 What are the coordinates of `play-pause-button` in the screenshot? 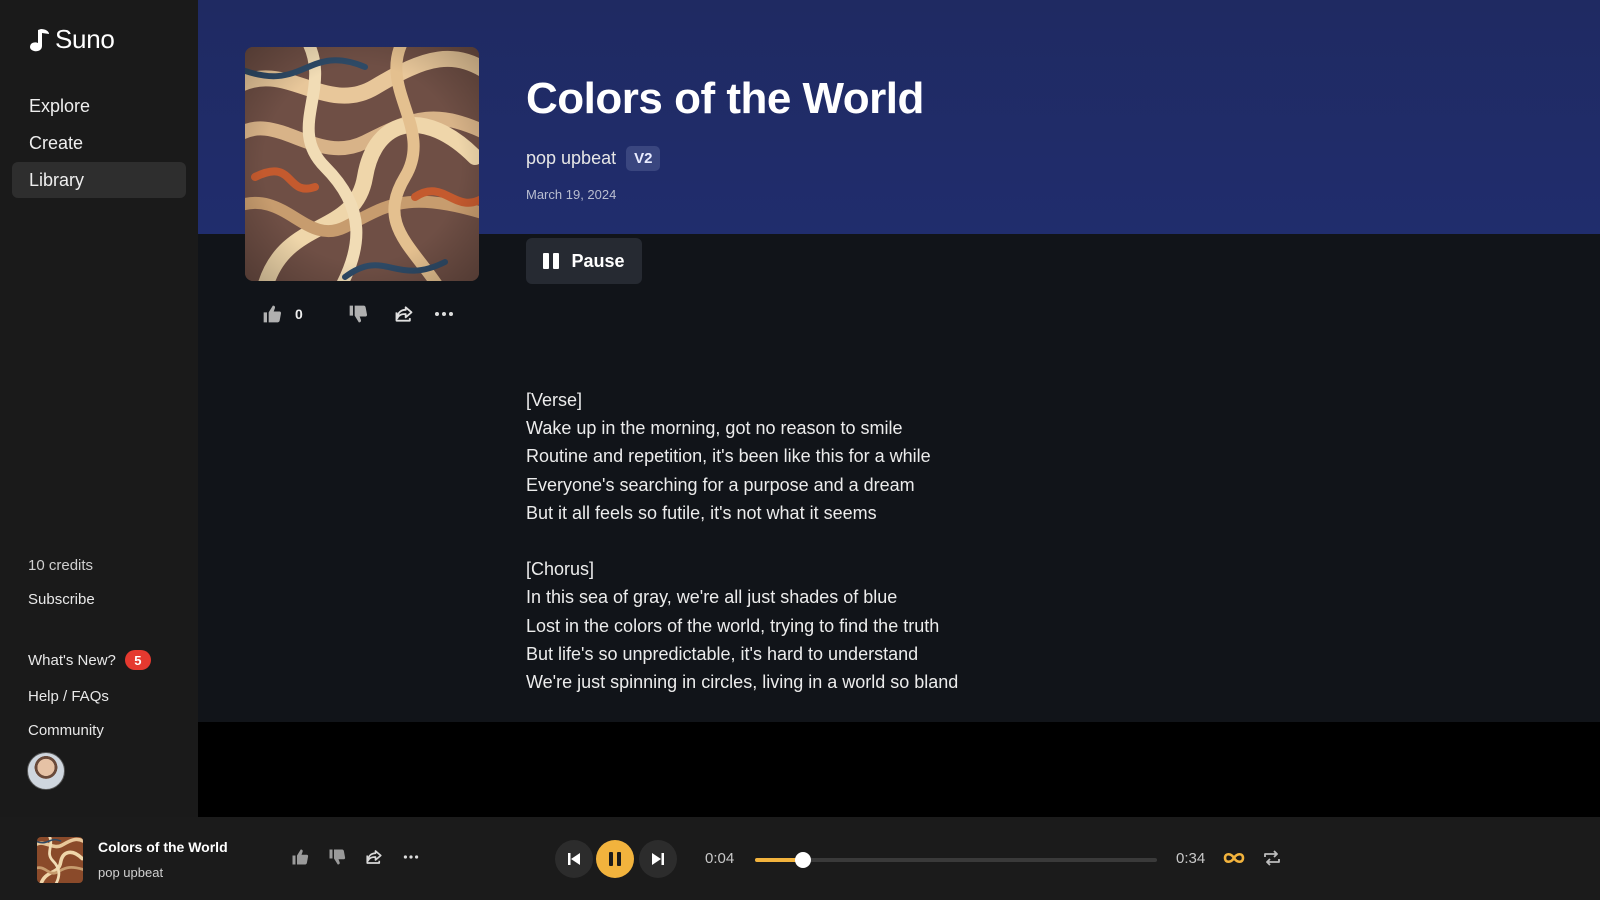 It's located at (615, 859).